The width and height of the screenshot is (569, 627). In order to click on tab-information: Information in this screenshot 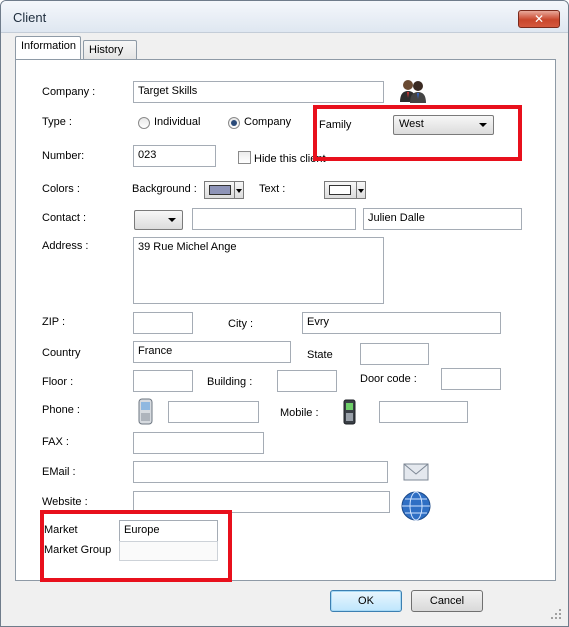, I will do `click(48, 47)`.